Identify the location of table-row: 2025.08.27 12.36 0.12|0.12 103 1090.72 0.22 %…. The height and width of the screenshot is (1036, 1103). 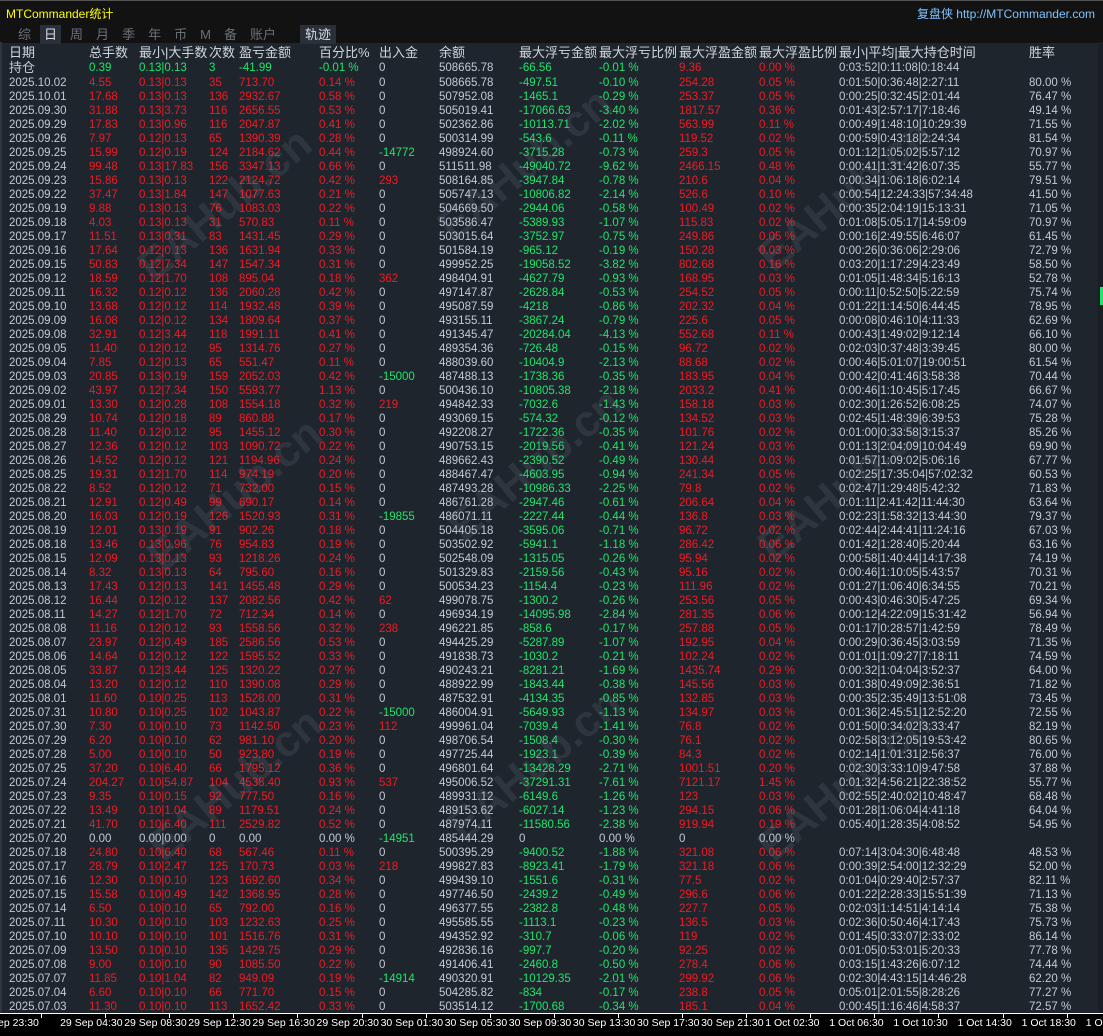
(550, 447).